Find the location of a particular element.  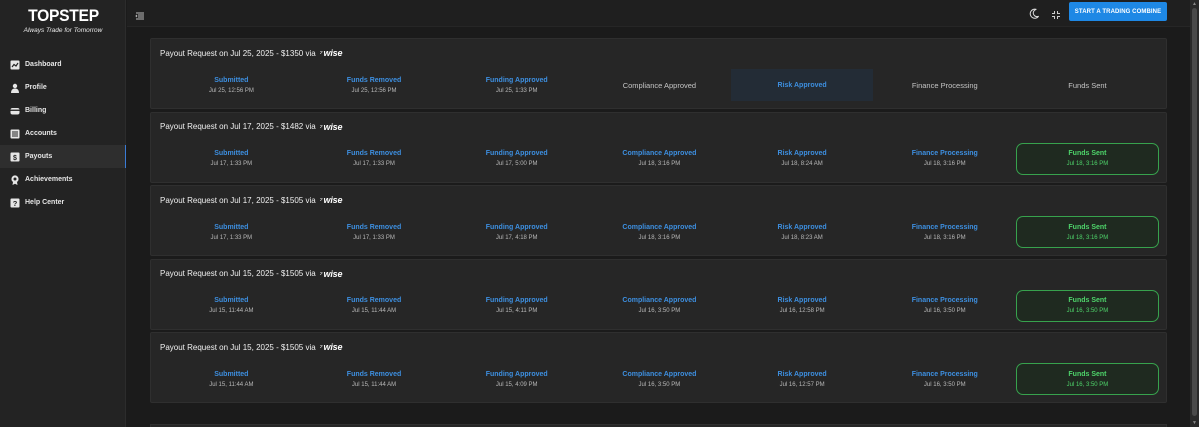

step-risk-approved: Risk Approved Jul 16, 12:57 PM is located at coordinates (802, 379).